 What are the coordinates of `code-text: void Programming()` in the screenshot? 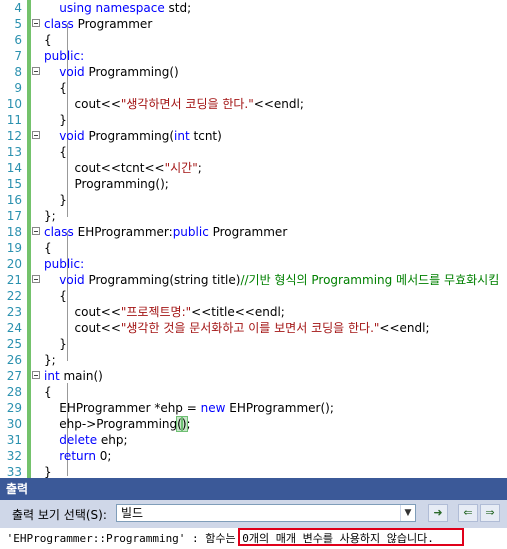 It's located at (111, 72).